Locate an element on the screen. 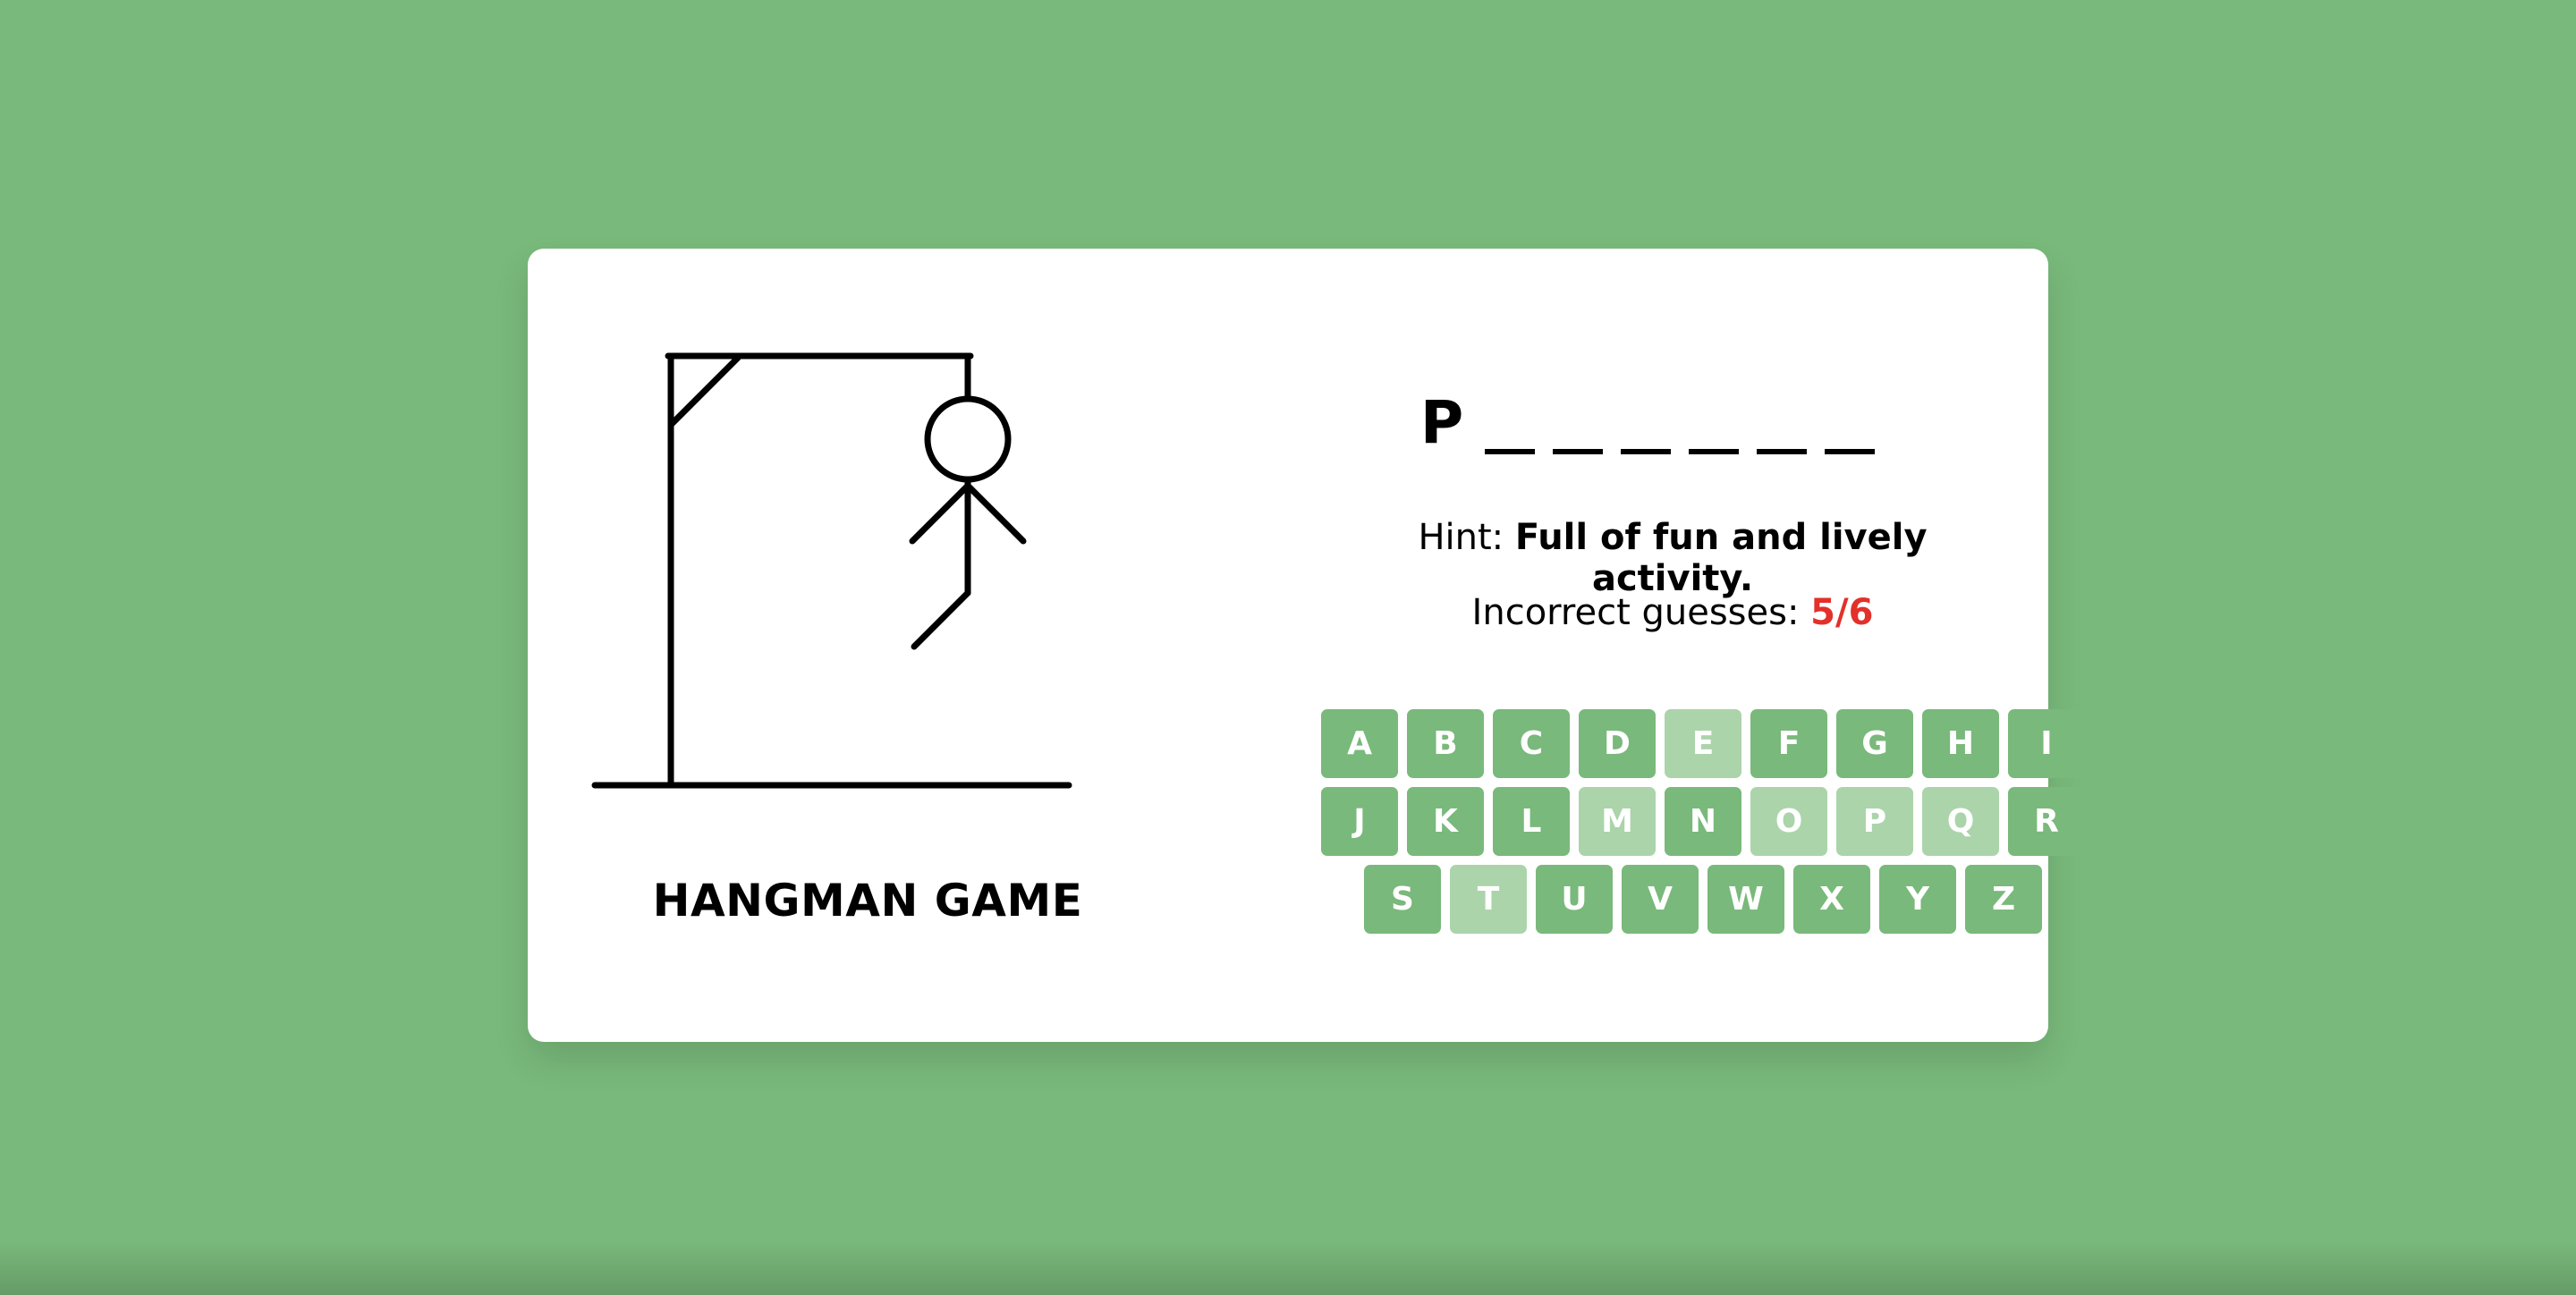 The width and height of the screenshot is (2576, 1295). keyboard-row: JKLMNOPQR is located at coordinates (1703, 822).